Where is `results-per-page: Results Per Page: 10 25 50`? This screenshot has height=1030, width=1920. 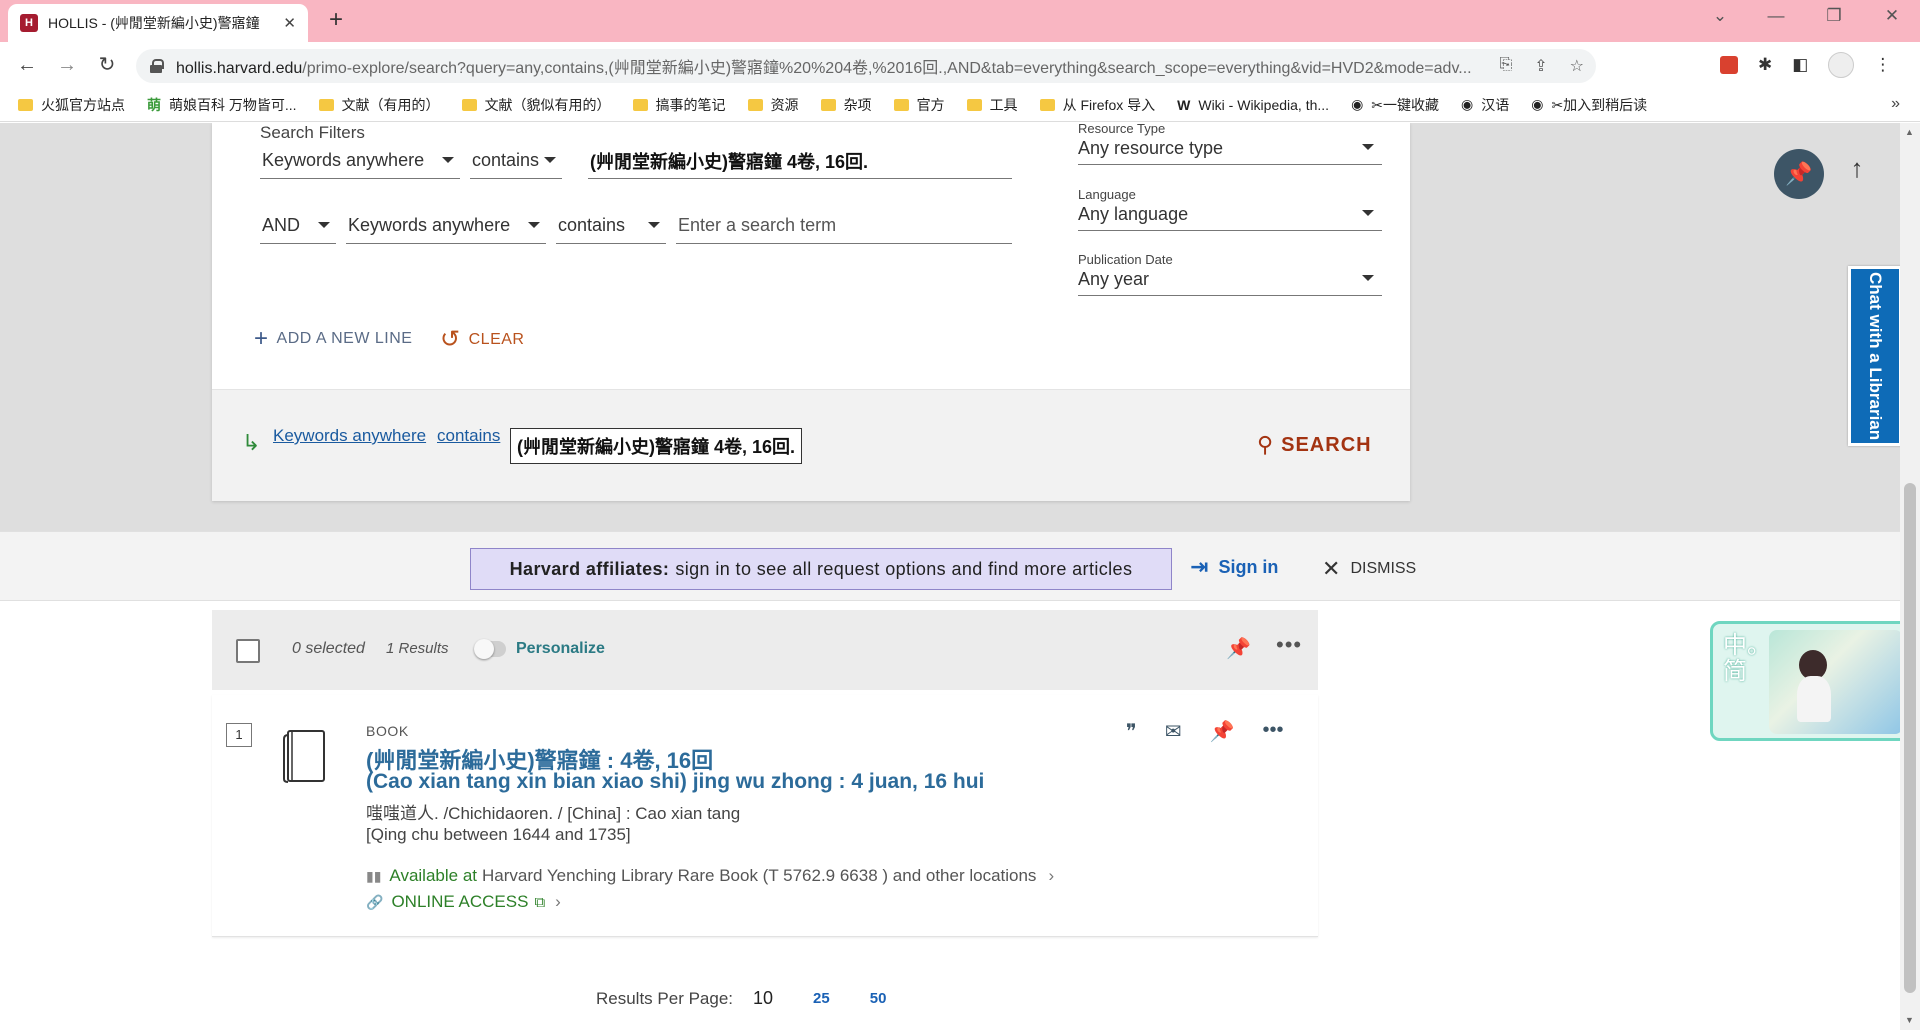 results-per-page: Results Per Page: 10 25 50 is located at coordinates (741, 998).